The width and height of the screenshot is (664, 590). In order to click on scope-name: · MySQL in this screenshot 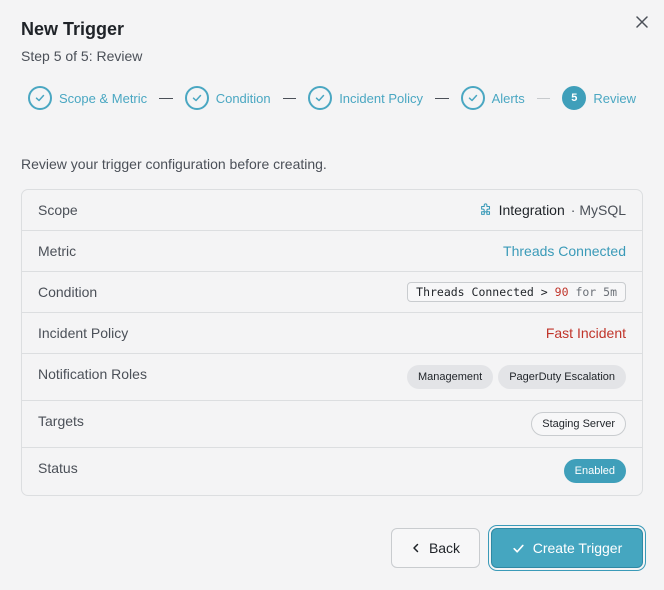, I will do `click(598, 210)`.